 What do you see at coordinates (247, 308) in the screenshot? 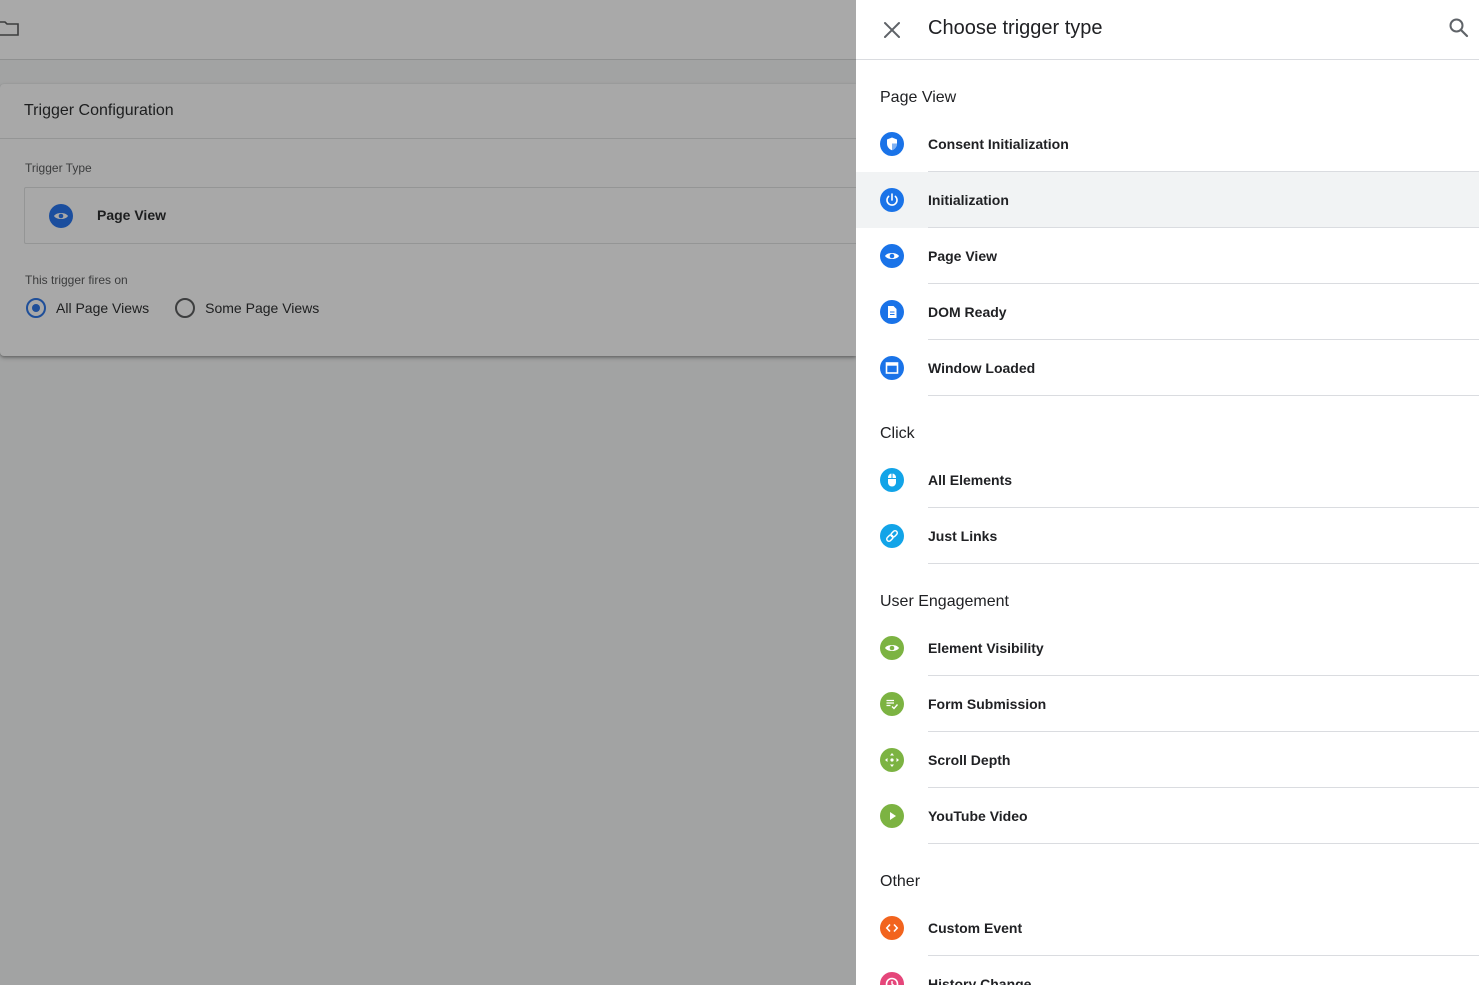
I see `radio-some-page-views: Some Page Views` at bounding box center [247, 308].